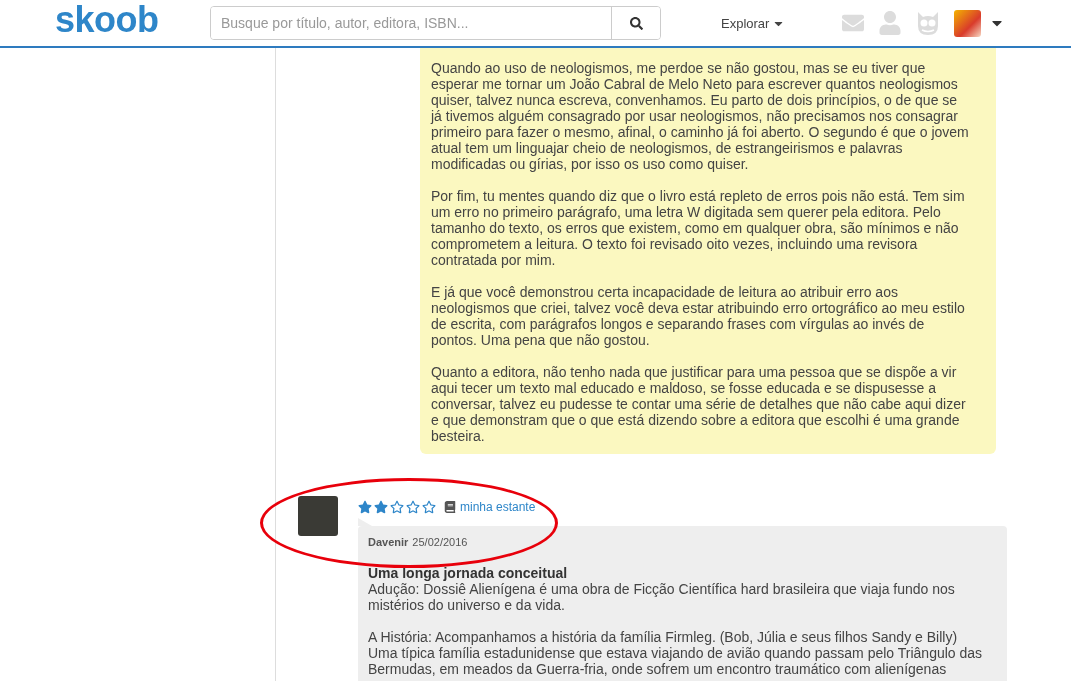  Describe the element at coordinates (468, 573) in the screenshot. I see `review-title: Uma longa jornada conceitual` at that location.